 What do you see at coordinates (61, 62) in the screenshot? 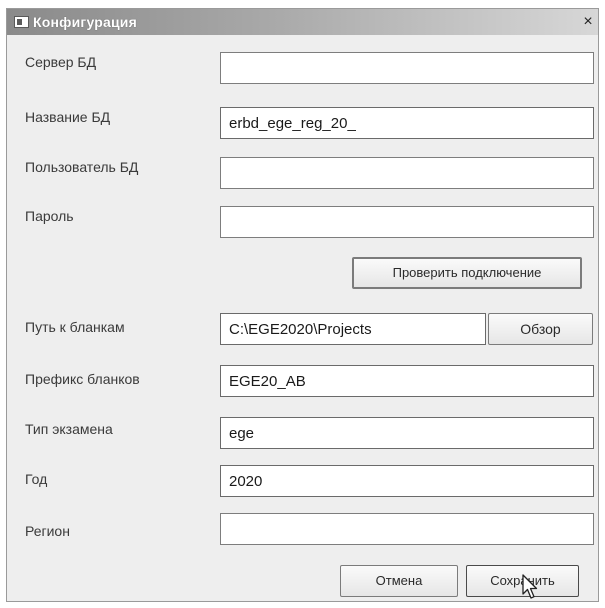
I see `db-server-label: Сервер БД` at bounding box center [61, 62].